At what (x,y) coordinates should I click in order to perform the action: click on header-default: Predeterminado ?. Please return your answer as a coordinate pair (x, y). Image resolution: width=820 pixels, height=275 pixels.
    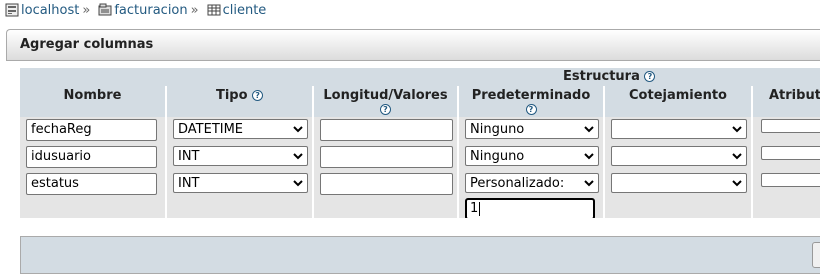
    Looking at the image, I should click on (530, 101).